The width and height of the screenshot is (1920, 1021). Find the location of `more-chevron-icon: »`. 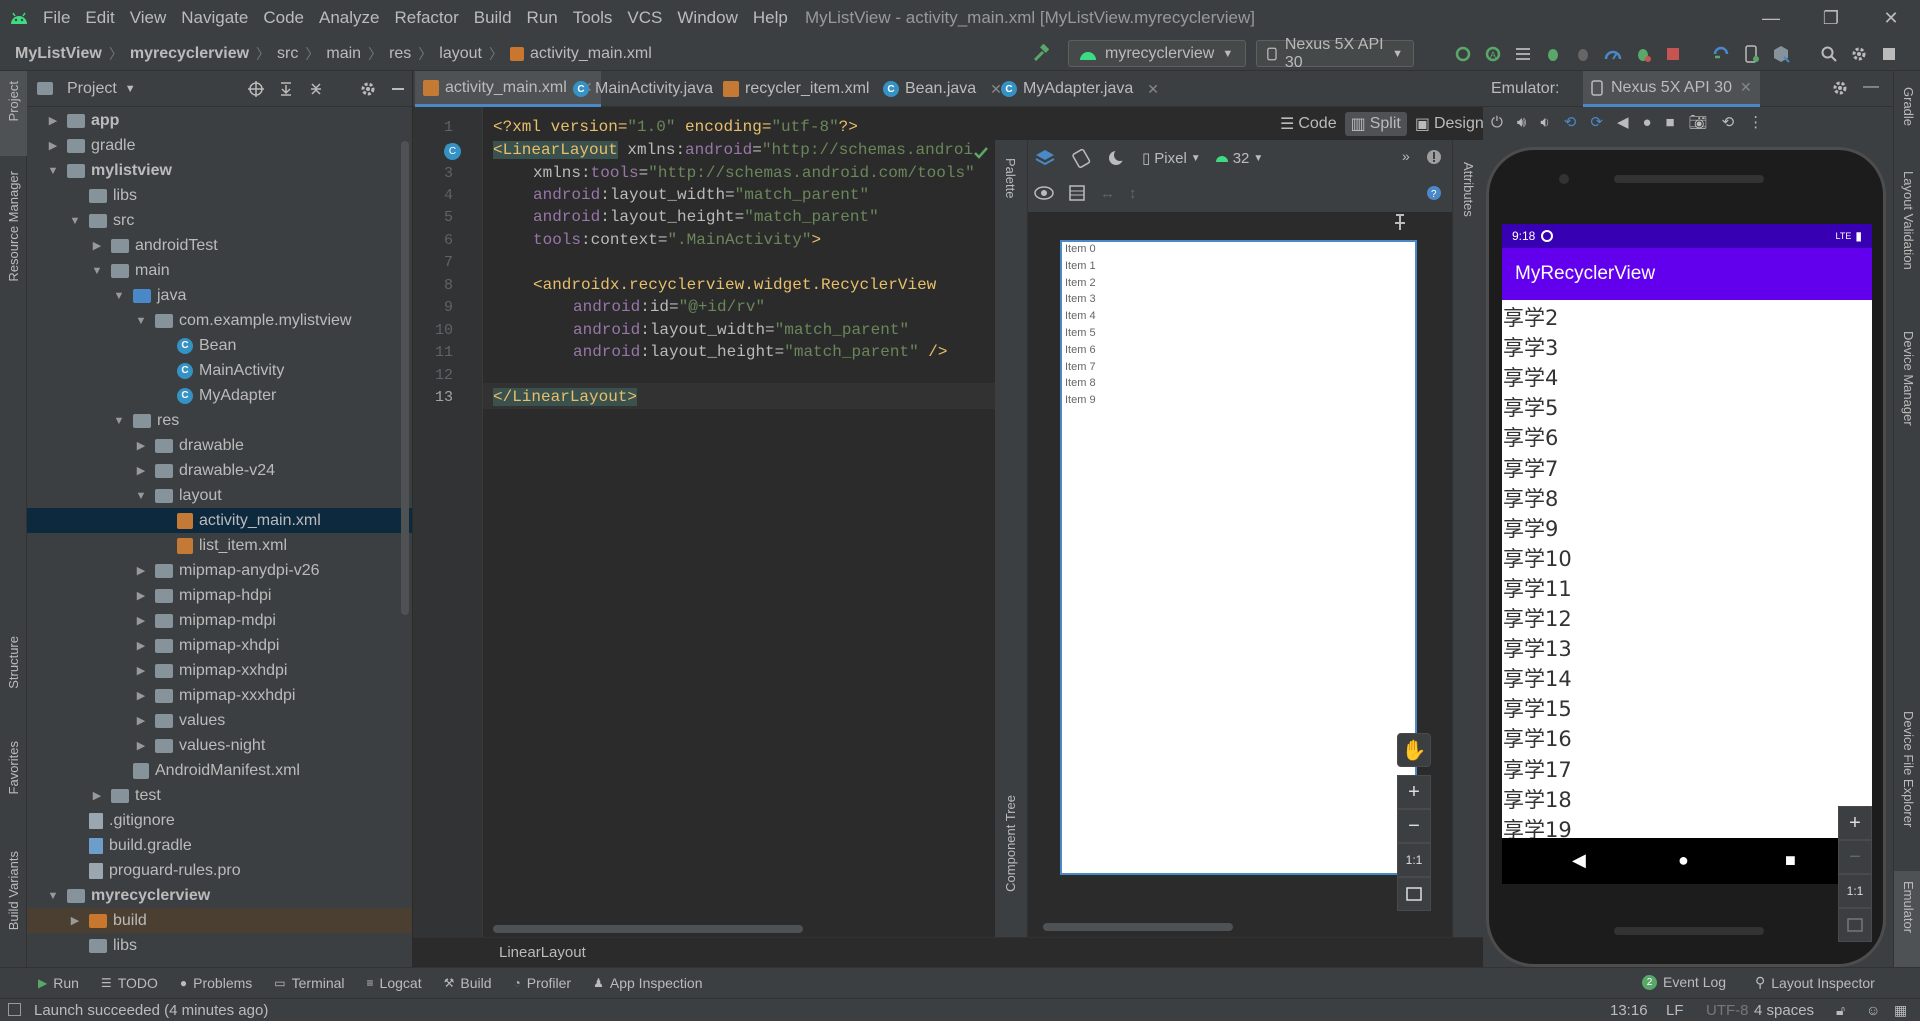

more-chevron-icon: » is located at coordinates (1406, 156).